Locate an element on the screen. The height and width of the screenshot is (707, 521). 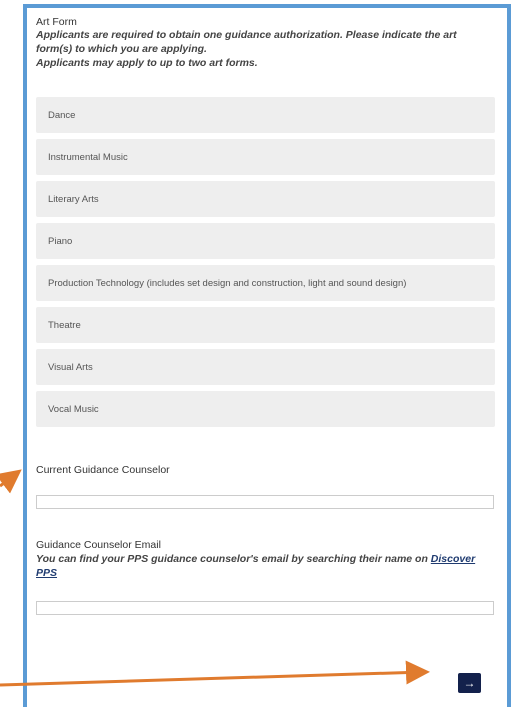
arrow-to-counselor is located at coordinates (11, 481).